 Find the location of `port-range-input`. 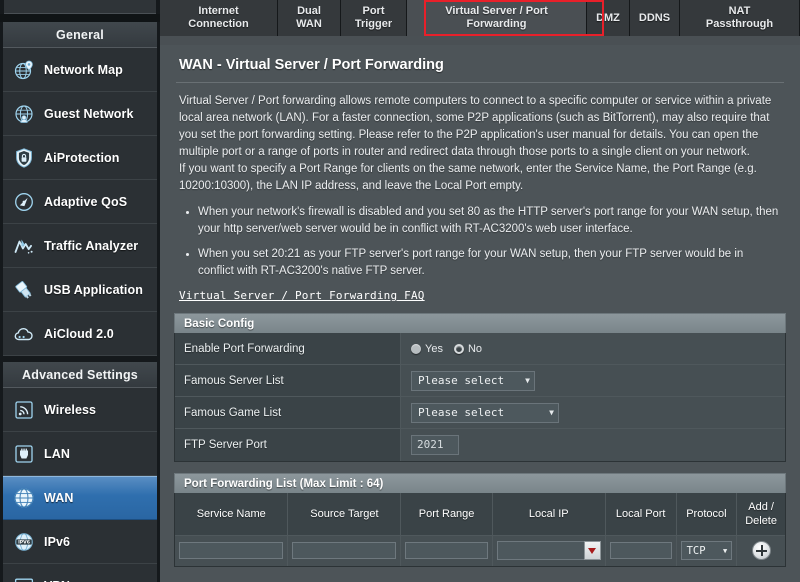

port-range-input is located at coordinates (446, 551).